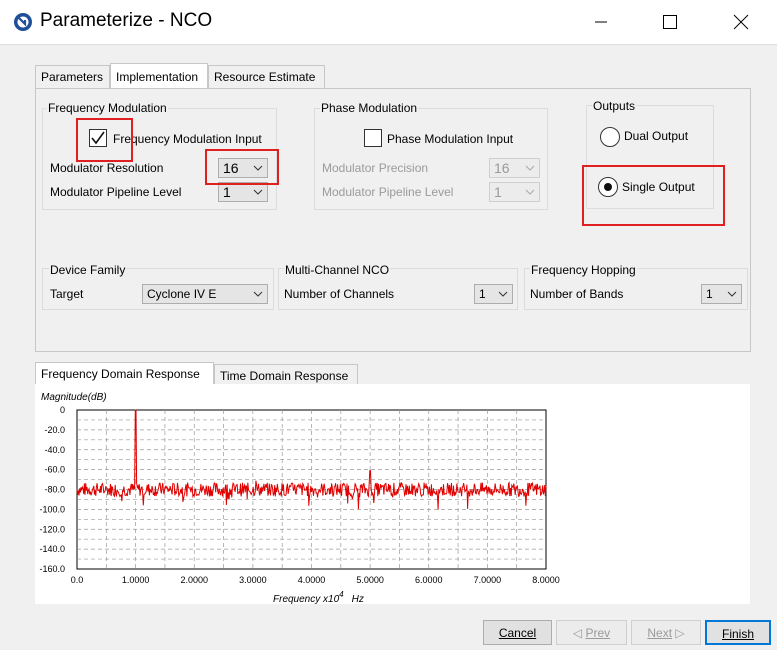  I want to click on cancel-button-label: Cancel, so click(517, 633).